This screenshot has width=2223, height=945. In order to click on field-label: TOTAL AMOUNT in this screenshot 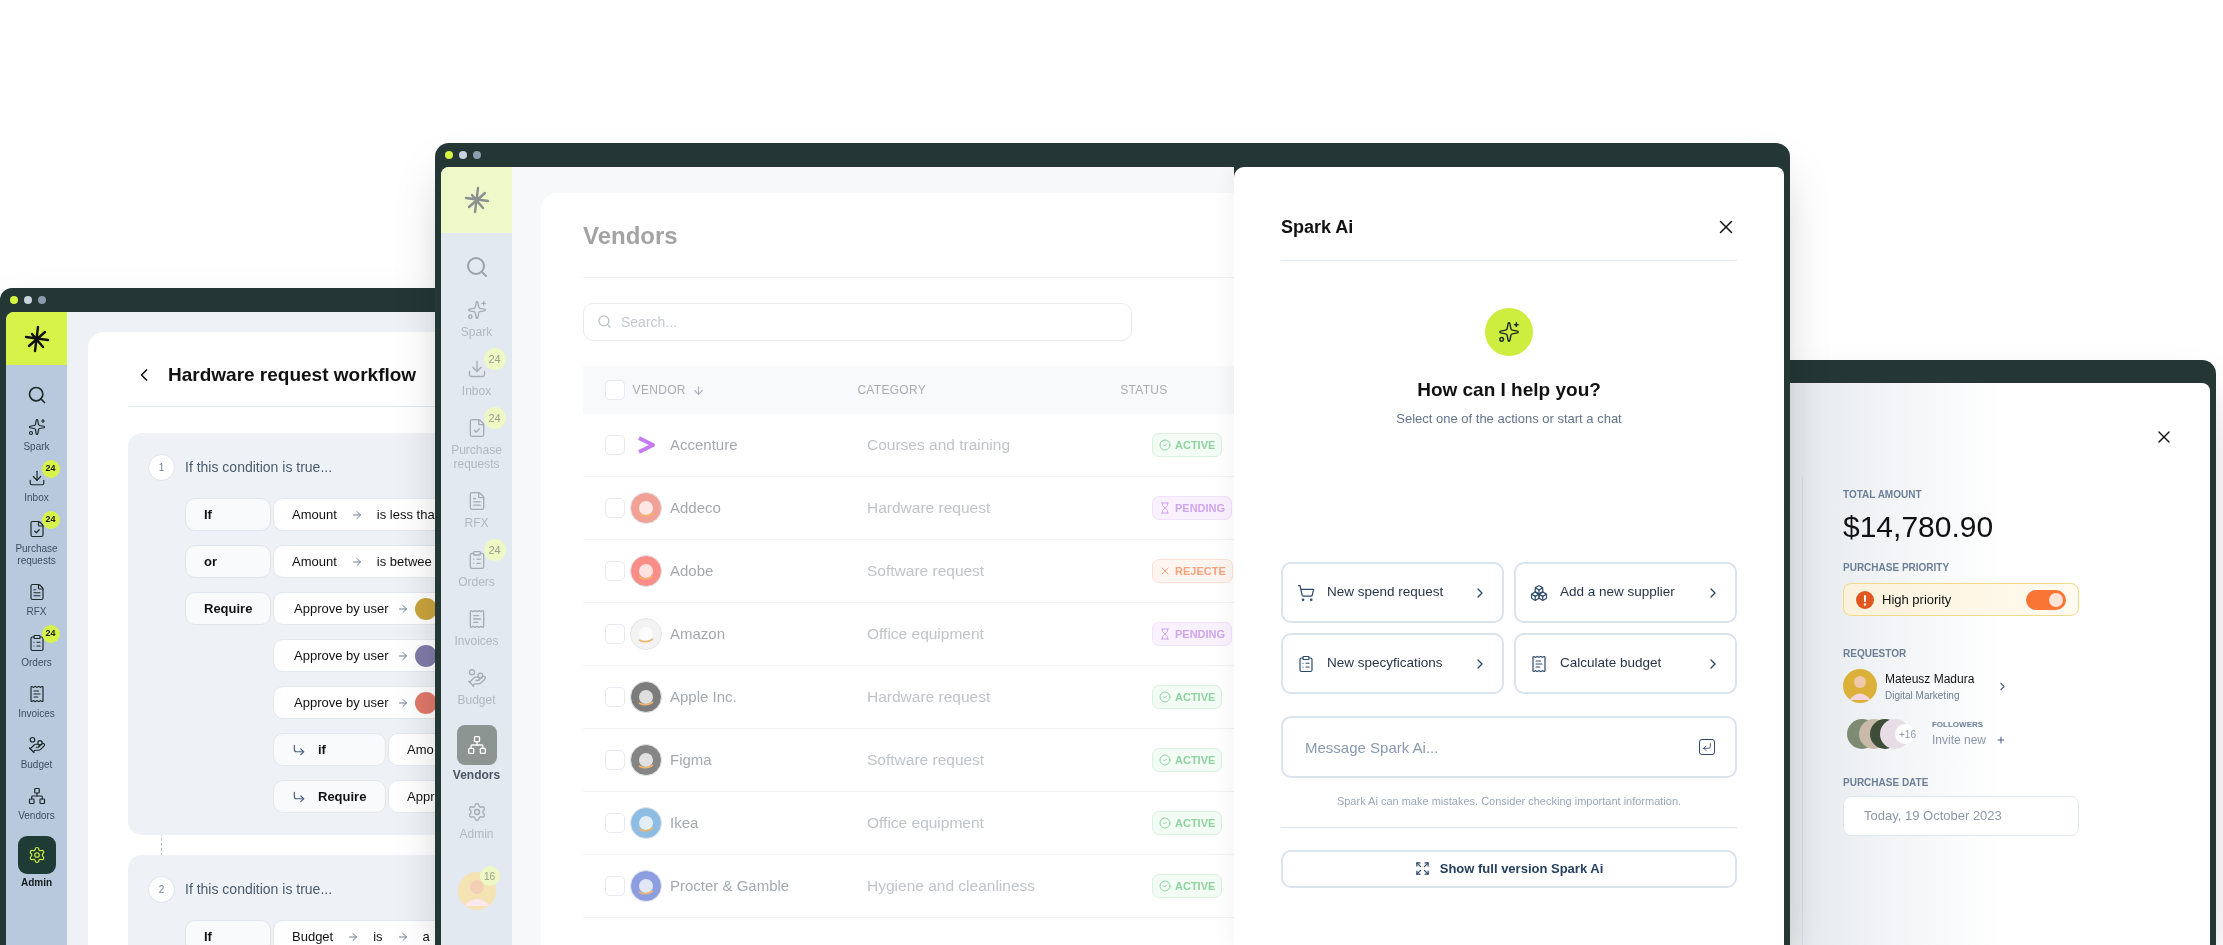, I will do `click(1883, 495)`.